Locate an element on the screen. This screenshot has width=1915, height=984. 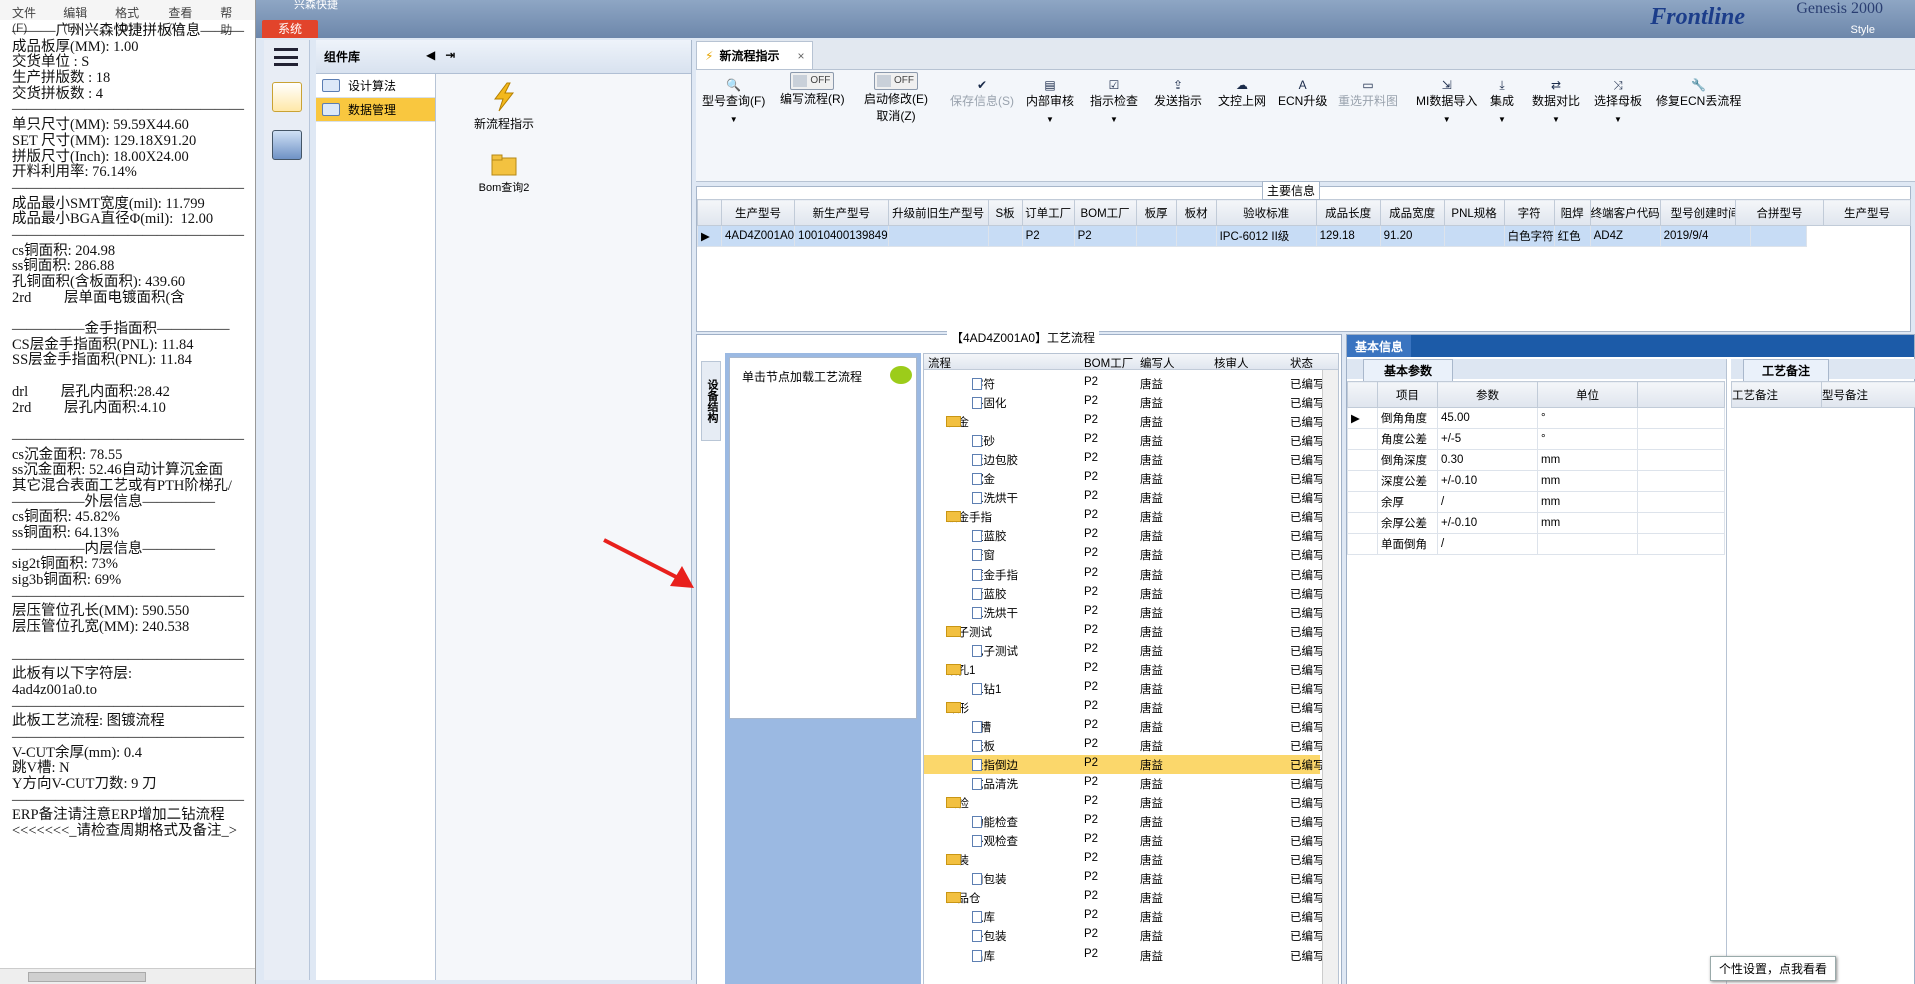
table-cell: P2 is located at coordinates (1048, 236).